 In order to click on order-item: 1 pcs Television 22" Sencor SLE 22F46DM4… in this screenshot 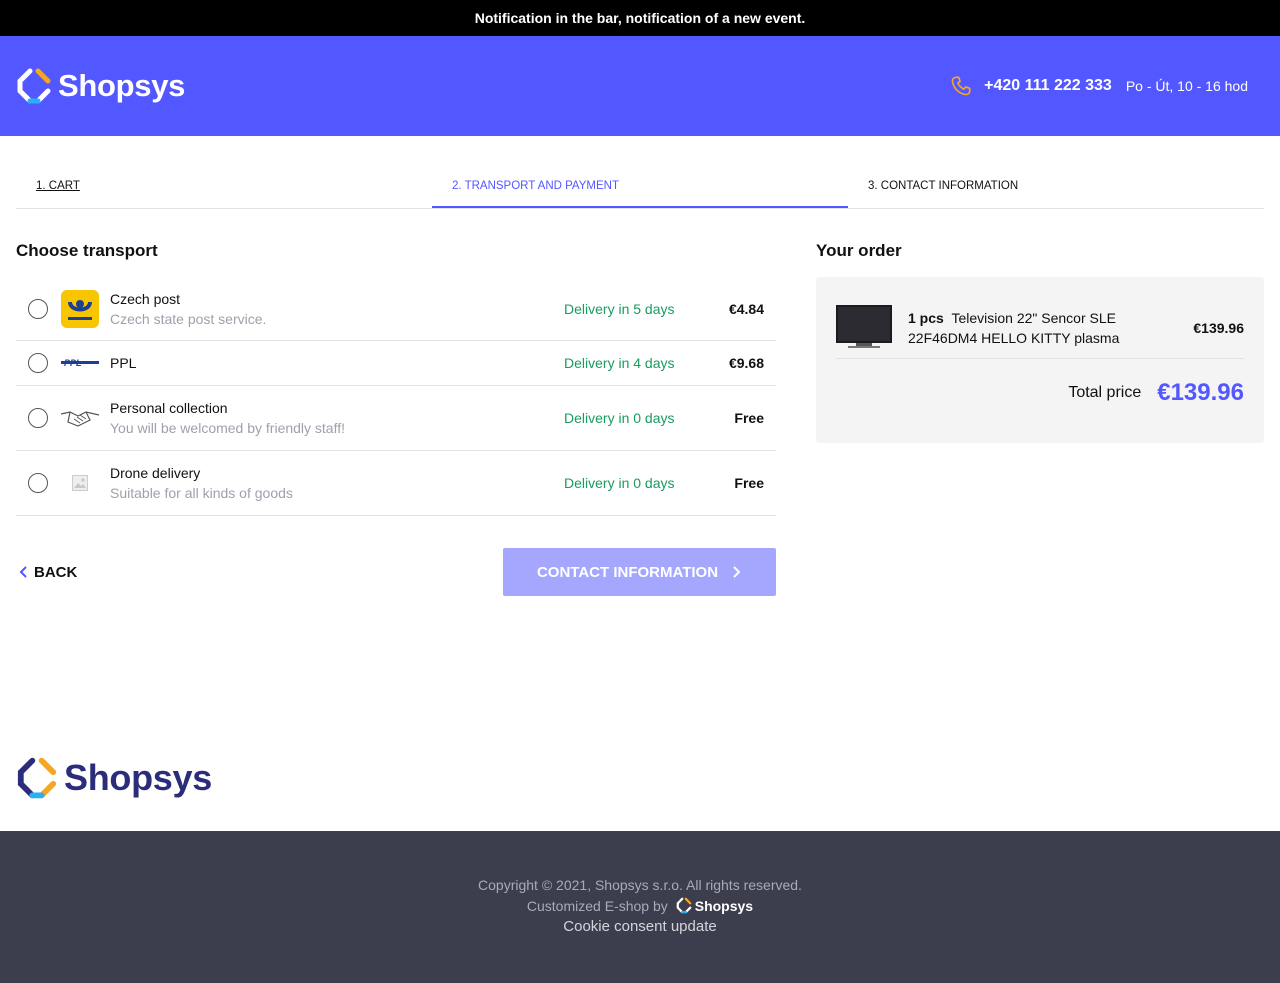, I will do `click(1040, 328)`.